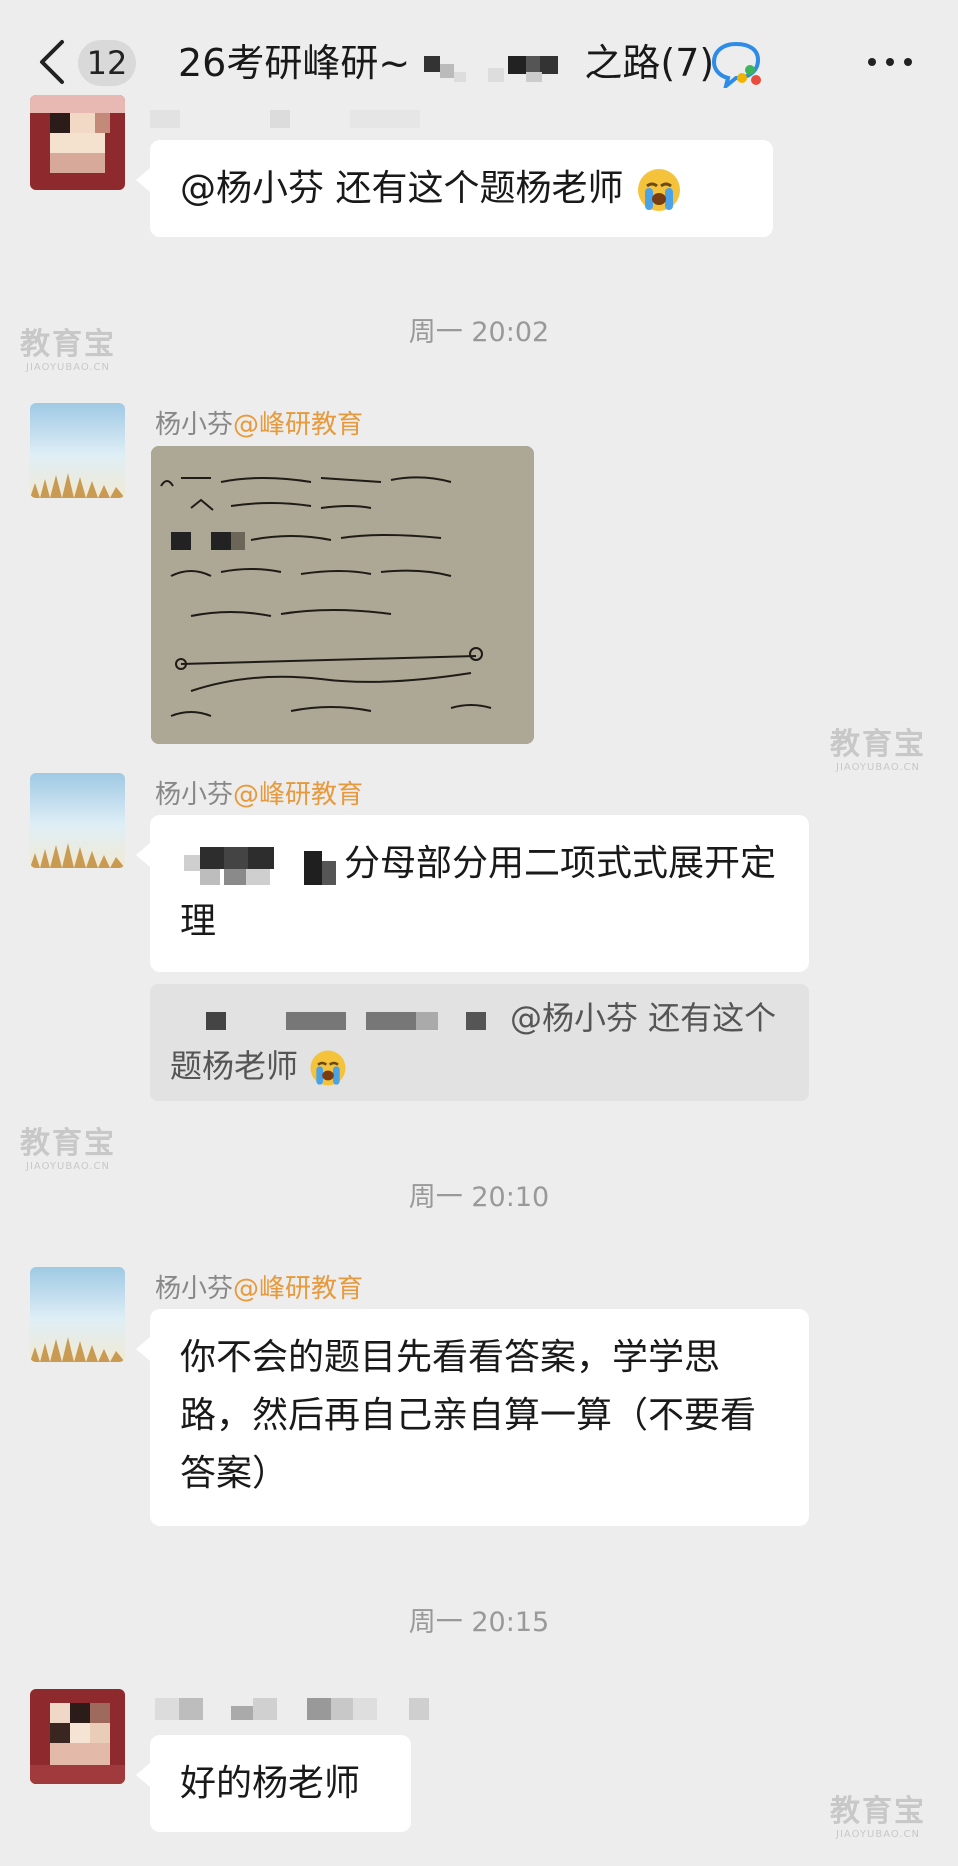  Describe the element at coordinates (294, 63) in the screenshot. I see `chat-title-prefix: 26考研峰研~` at that location.